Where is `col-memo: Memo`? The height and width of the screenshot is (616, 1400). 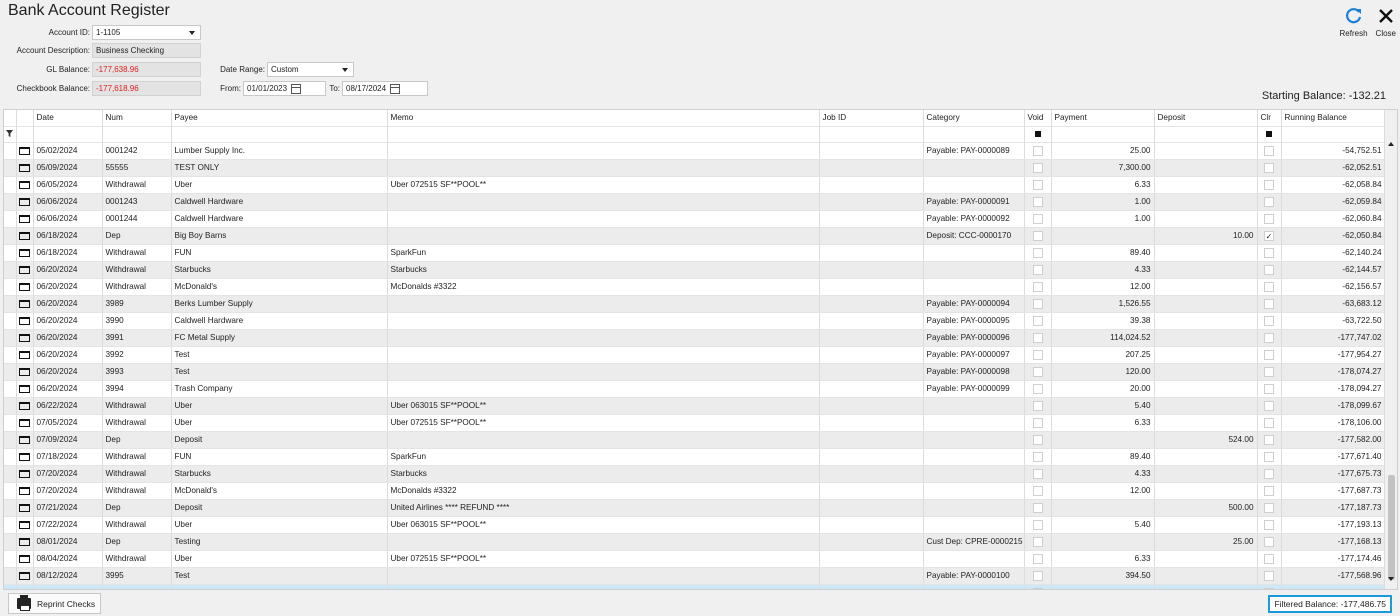 col-memo: Memo is located at coordinates (603, 118).